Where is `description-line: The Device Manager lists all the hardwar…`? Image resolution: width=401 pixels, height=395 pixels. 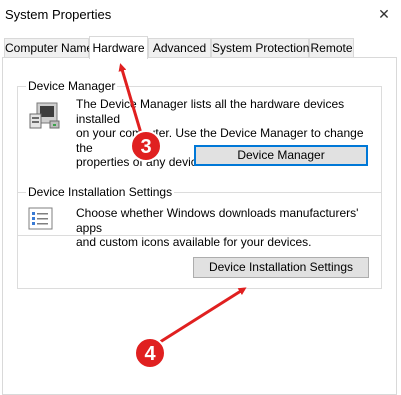
description-line: The Device Manager lists all the hardwar… is located at coordinates (210, 111).